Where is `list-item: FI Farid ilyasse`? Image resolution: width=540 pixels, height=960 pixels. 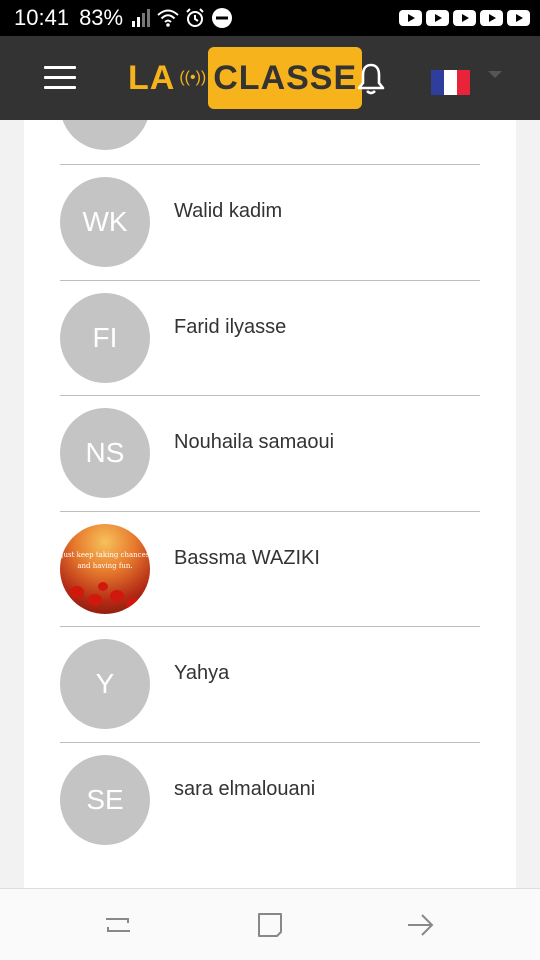
list-item: FI Farid ilyasse is located at coordinates (270, 337).